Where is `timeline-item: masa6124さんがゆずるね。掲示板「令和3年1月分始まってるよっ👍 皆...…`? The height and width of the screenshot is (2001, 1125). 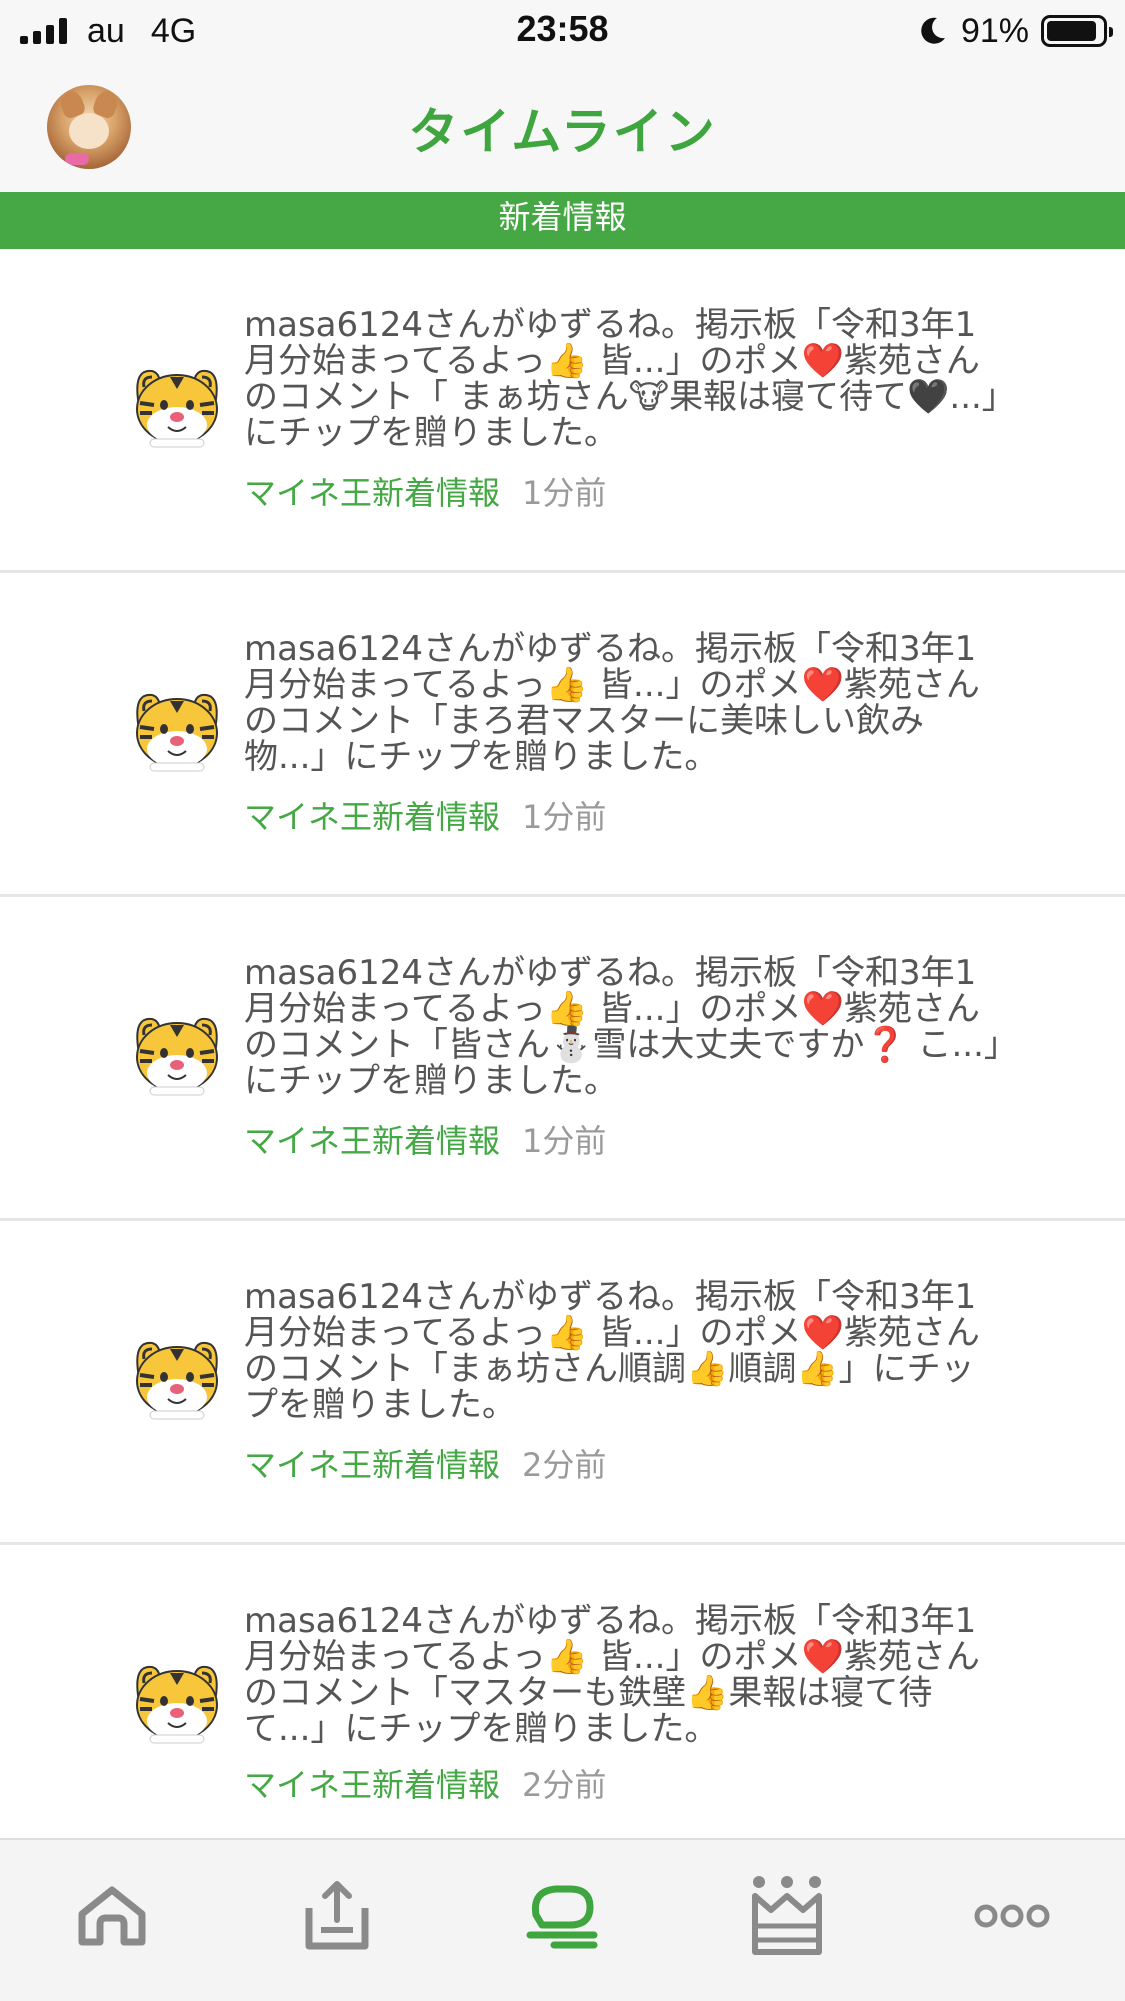 timeline-item: masa6124さんがゆずるね。掲示板「令和3年1月分始まってるよっ👍 皆...… is located at coordinates (562, 1689).